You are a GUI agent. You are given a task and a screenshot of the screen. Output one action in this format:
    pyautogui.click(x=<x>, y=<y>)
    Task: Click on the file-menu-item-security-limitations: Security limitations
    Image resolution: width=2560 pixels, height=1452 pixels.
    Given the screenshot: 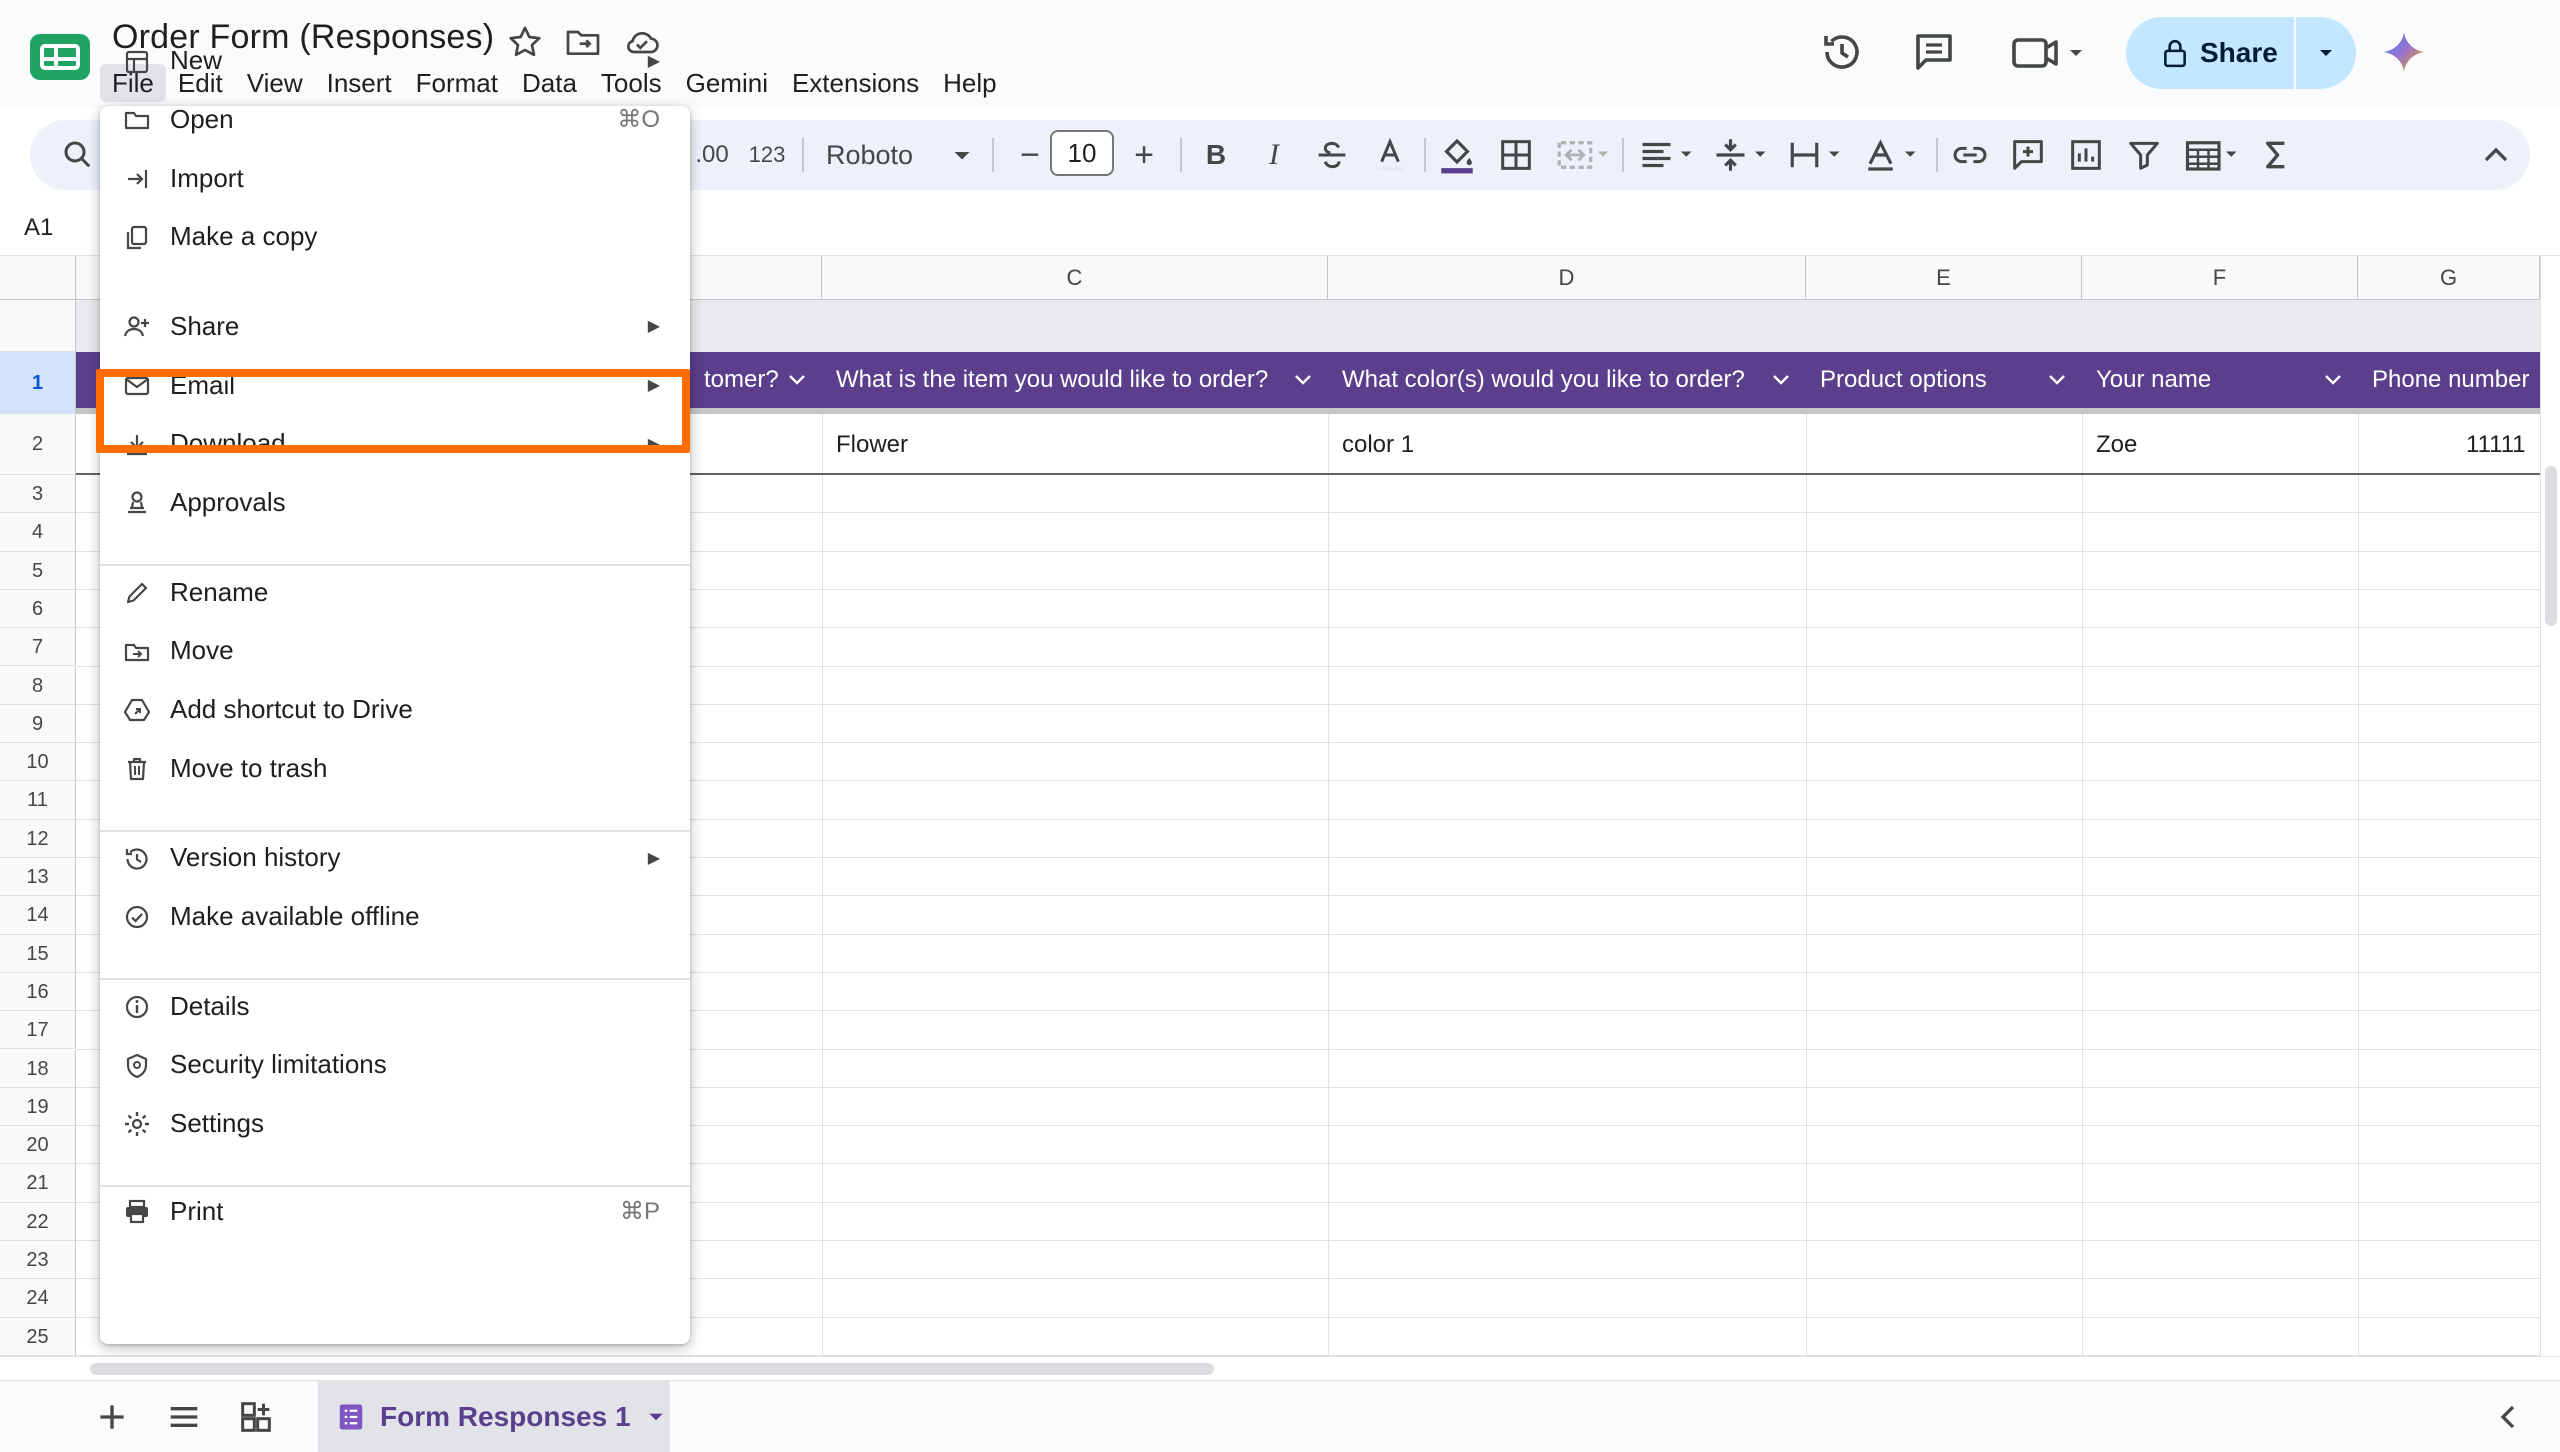 What is the action you would take?
    pyautogui.click(x=395, y=1065)
    